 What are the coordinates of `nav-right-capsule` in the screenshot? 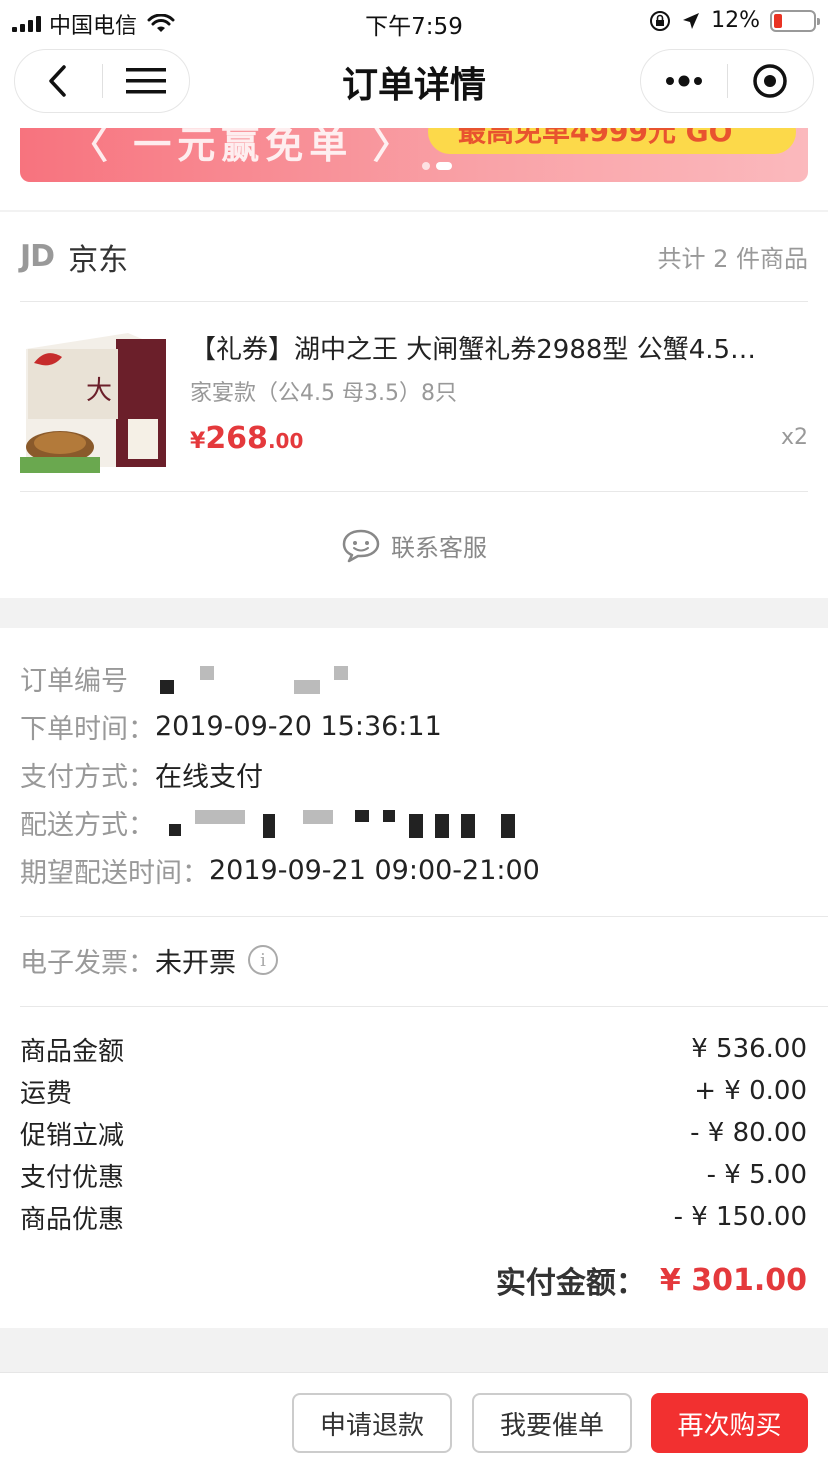 It's located at (727, 81).